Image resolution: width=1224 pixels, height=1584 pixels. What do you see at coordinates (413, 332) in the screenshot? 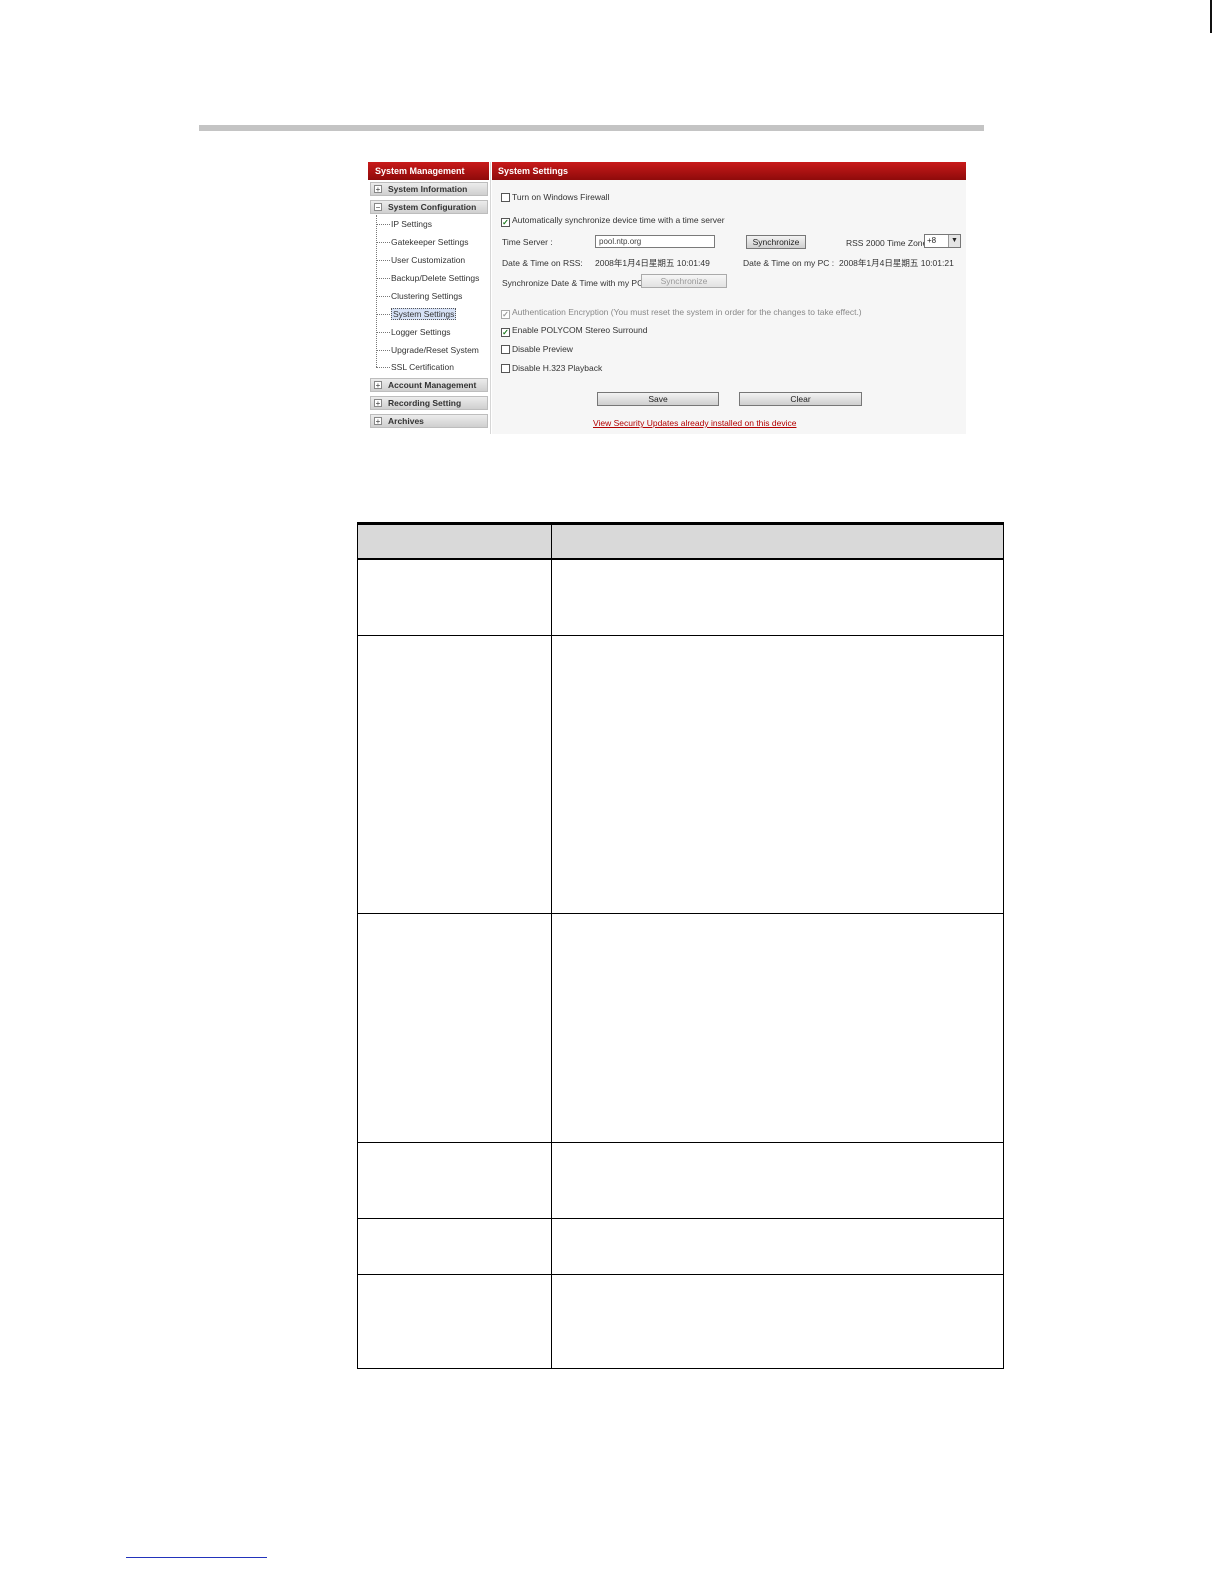
I see `sidebar-item-logger-settings: Logger Settings` at bounding box center [413, 332].